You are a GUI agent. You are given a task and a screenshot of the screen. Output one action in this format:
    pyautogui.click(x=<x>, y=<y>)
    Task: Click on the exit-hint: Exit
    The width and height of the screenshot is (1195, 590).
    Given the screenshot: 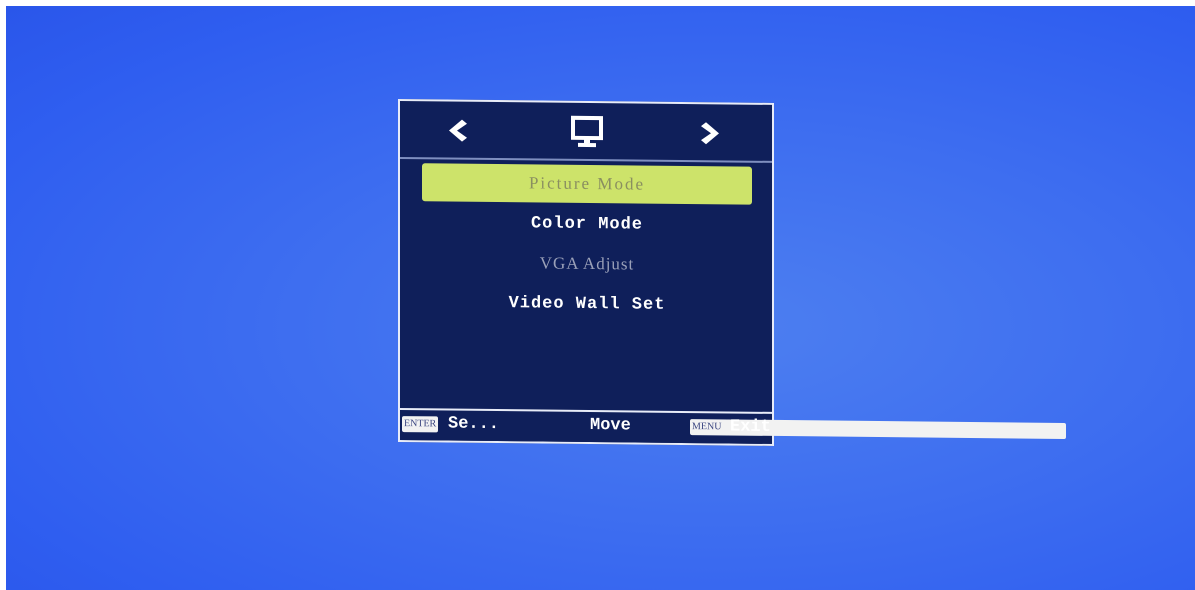 What is the action you would take?
    pyautogui.click(x=750, y=427)
    